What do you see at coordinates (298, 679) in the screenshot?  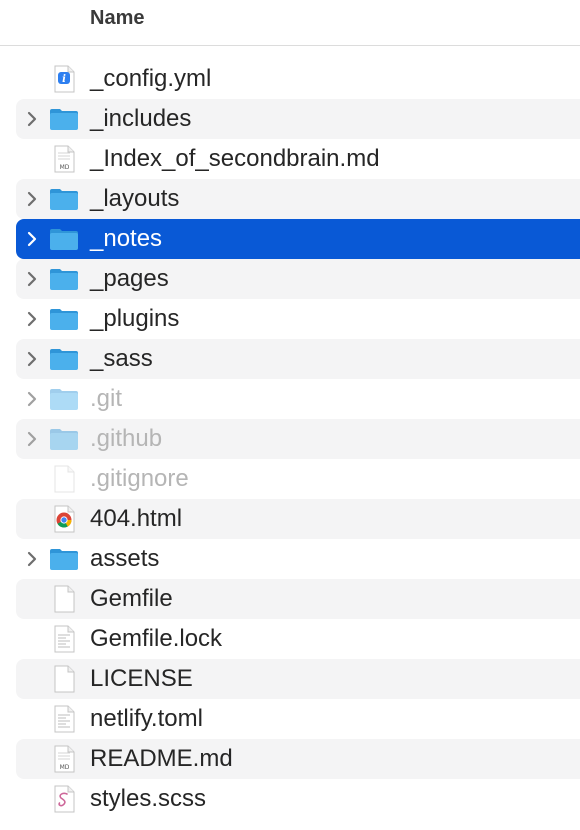 I see `file-row: LICENSE` at bounding box center [298, 679].